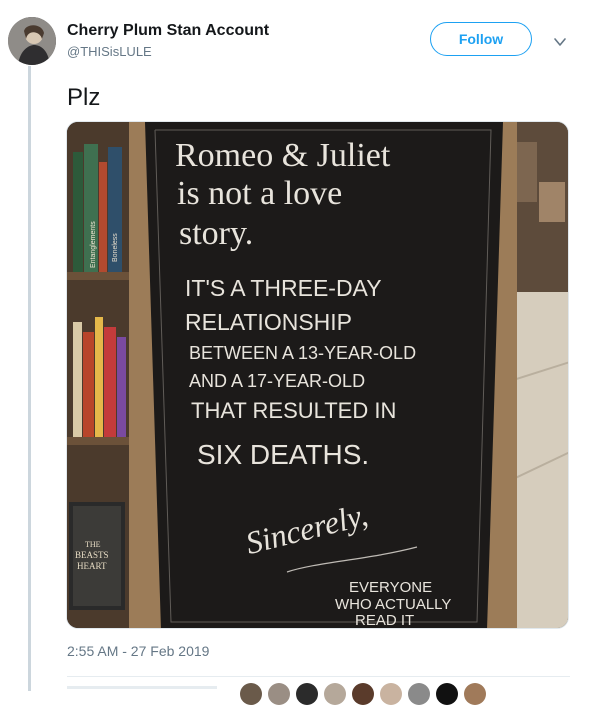  I want to click on chalk-line-5: RELATIONSHIP, so click(268, 322).